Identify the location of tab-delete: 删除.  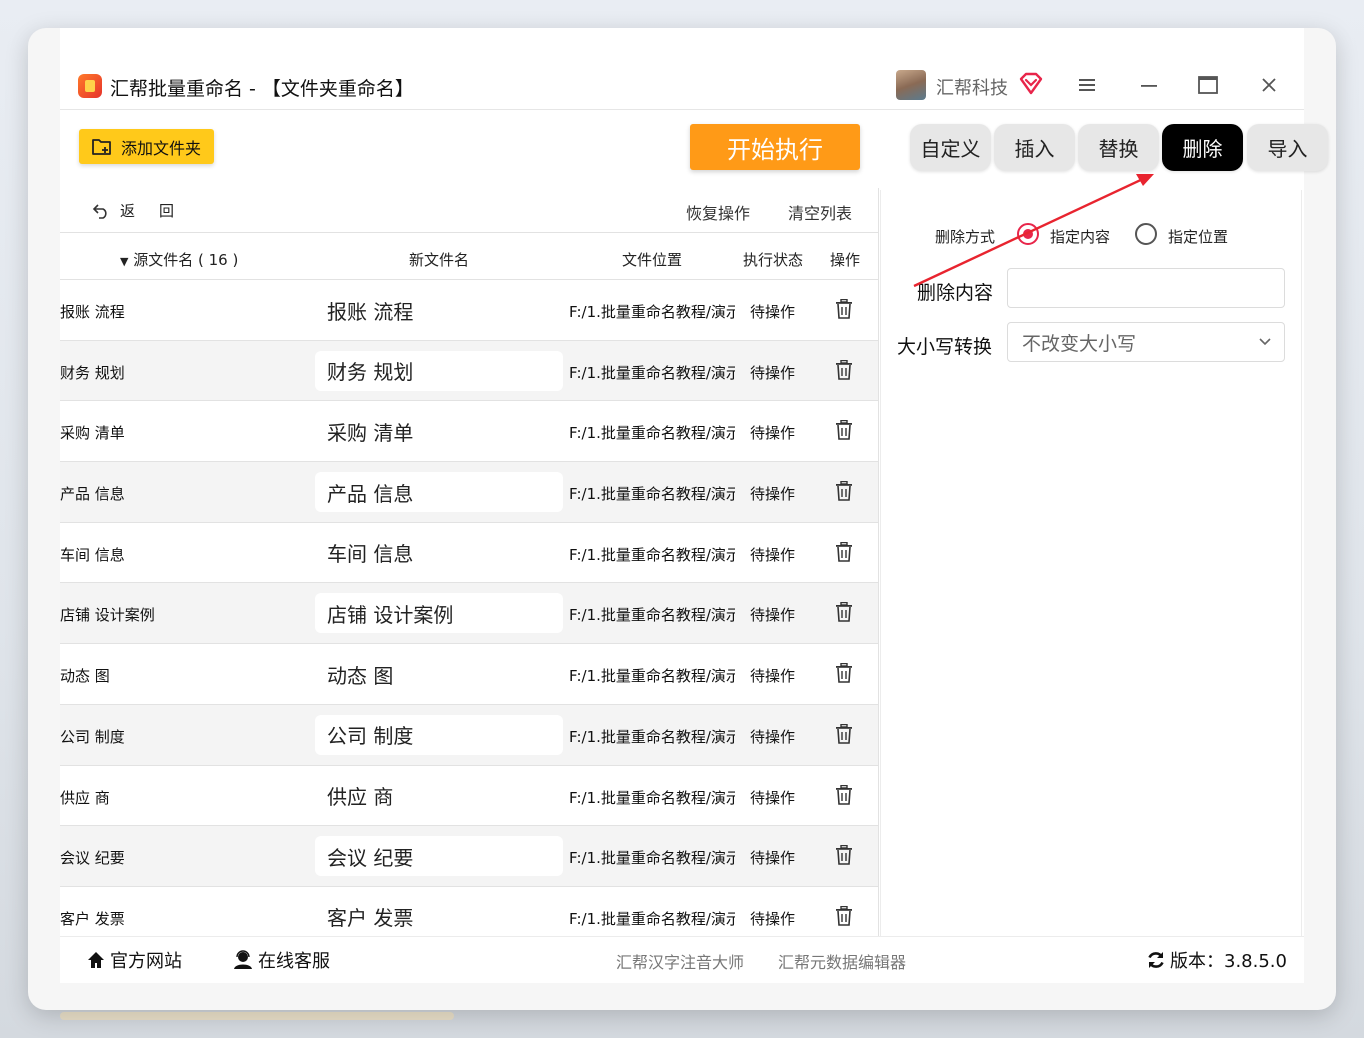
(1202, 147).